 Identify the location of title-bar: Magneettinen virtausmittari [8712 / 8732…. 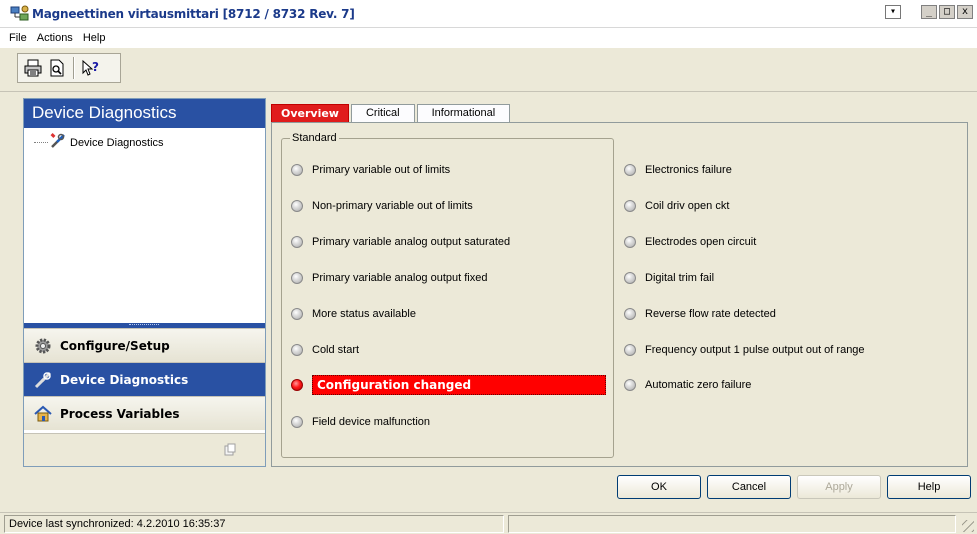
(488, 14).